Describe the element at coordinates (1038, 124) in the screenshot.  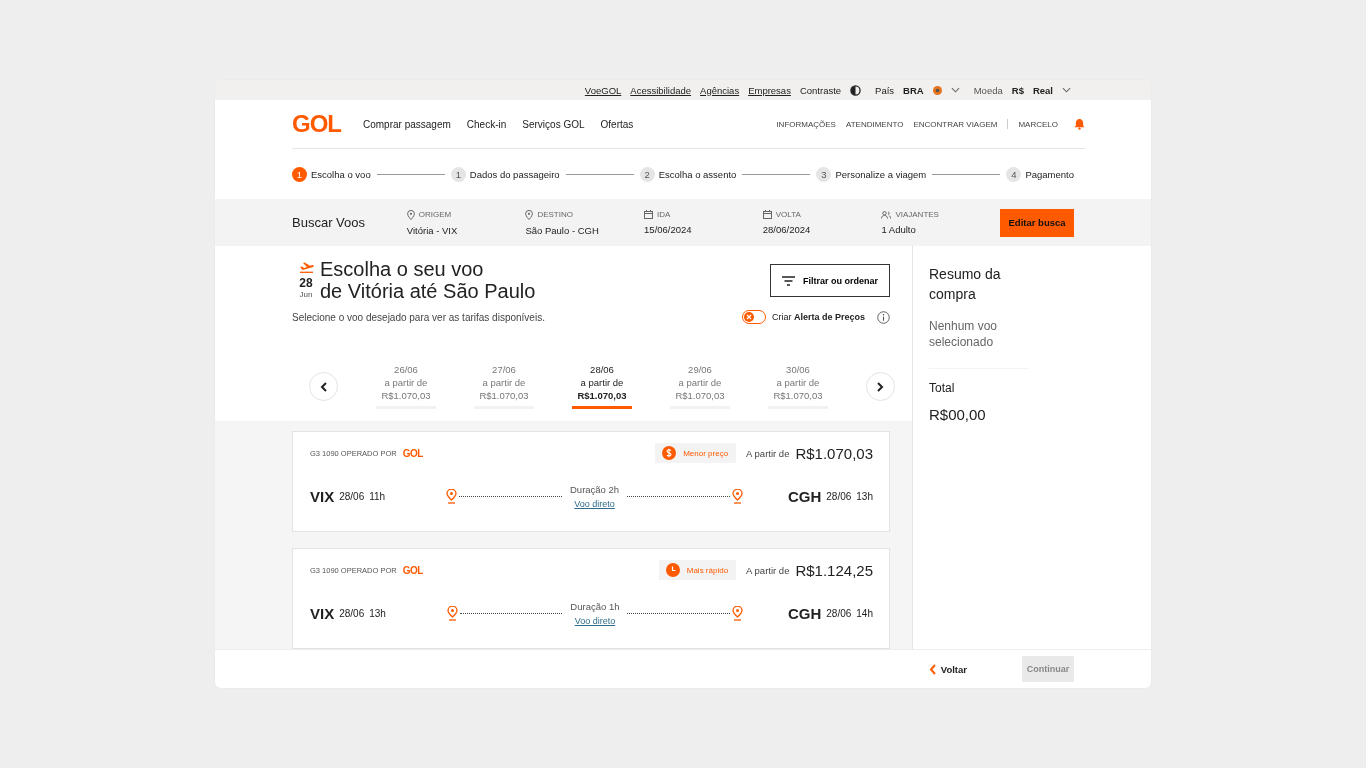
I see `user-name: MARCELO` at that location.